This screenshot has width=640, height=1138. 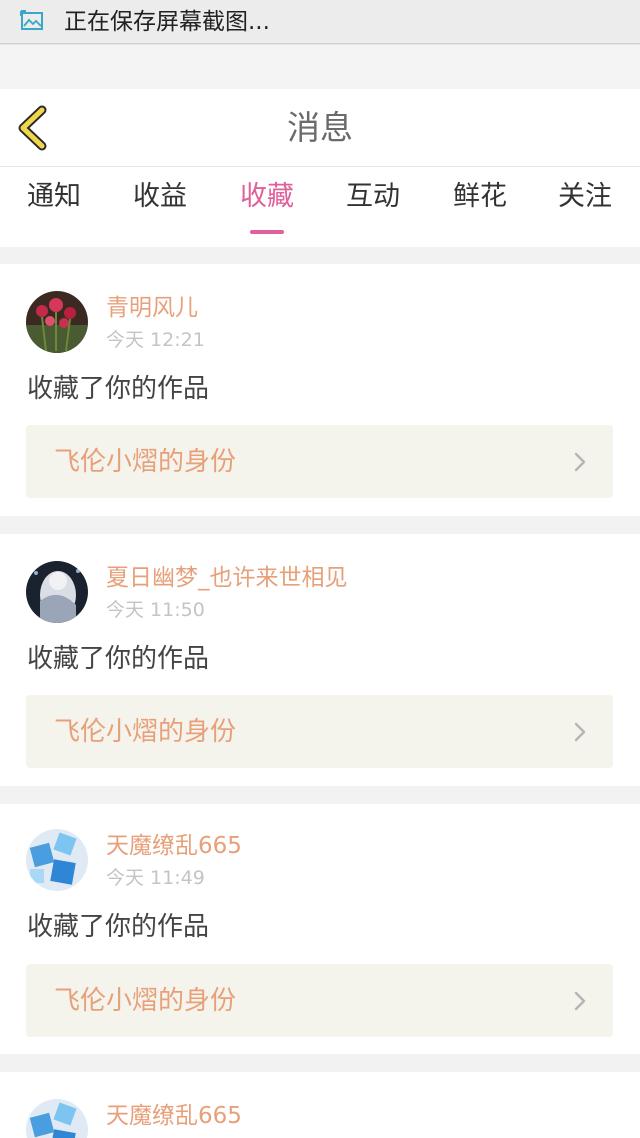 I want to click on tab-favorites: 收藏, so click(x=267, y=207).